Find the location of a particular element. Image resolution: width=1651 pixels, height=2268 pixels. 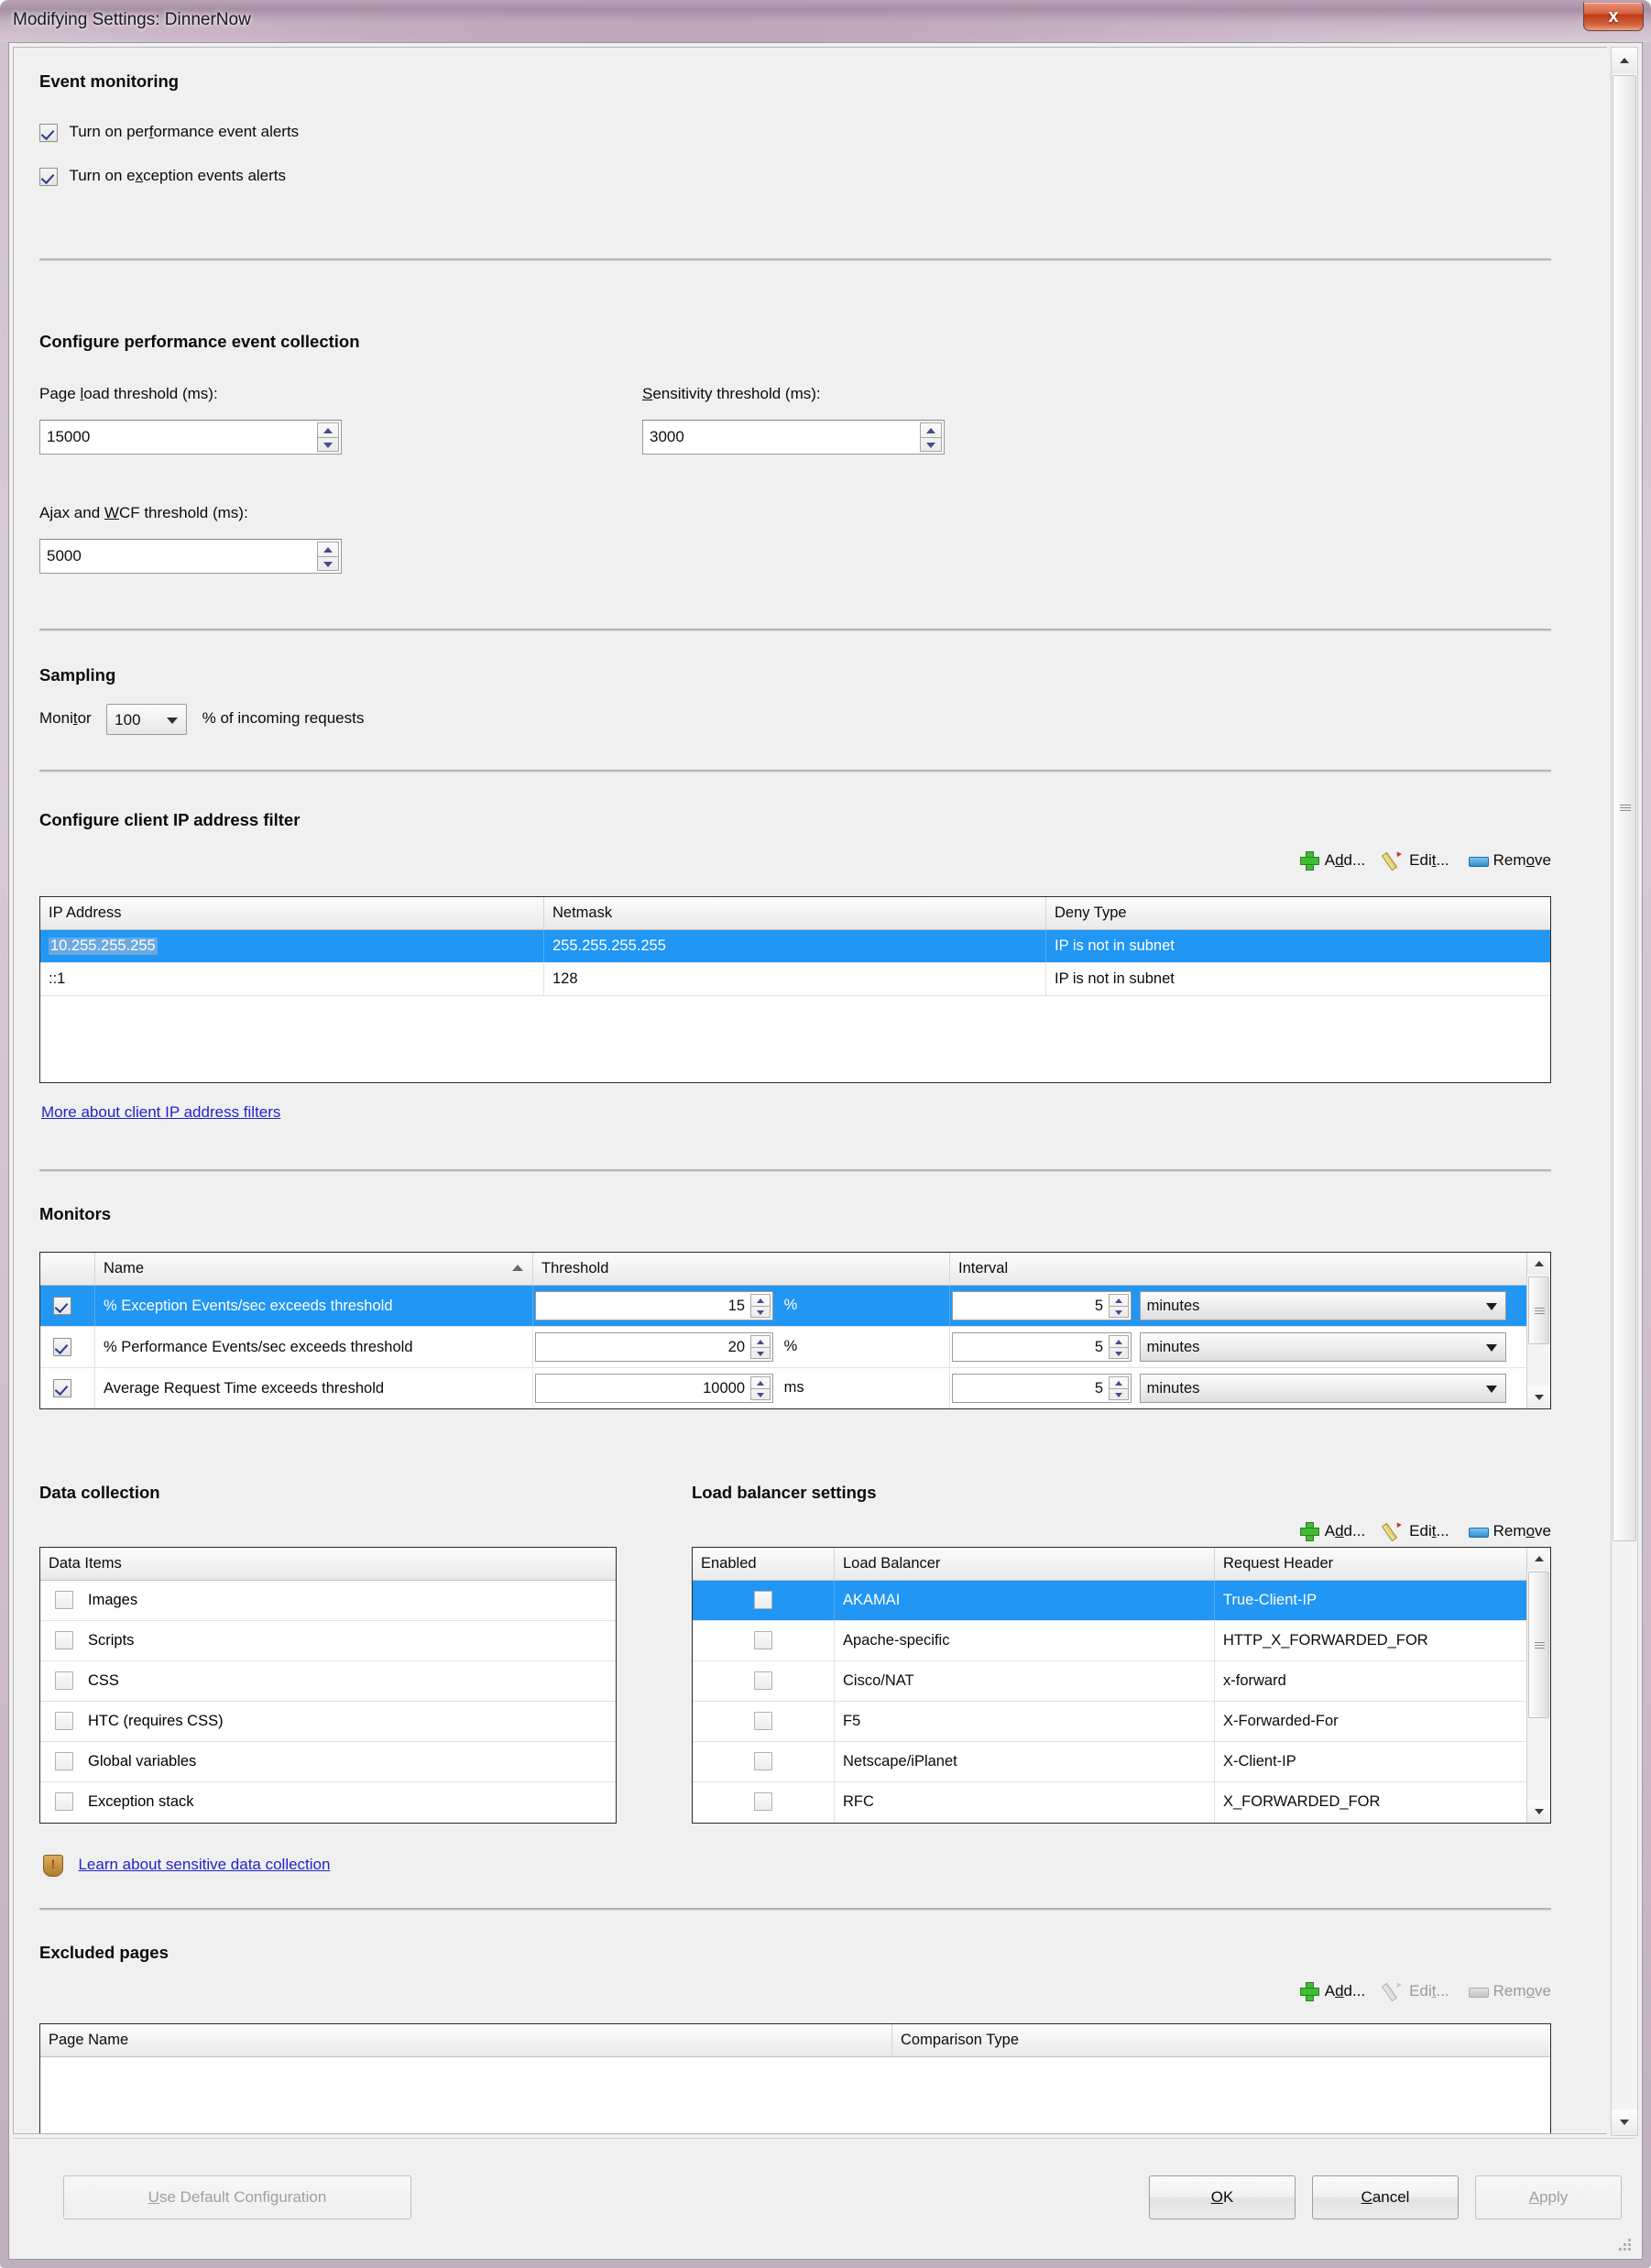

table-row: AKAMAI True-Client-IP is located at coordinates (1109, 1601).